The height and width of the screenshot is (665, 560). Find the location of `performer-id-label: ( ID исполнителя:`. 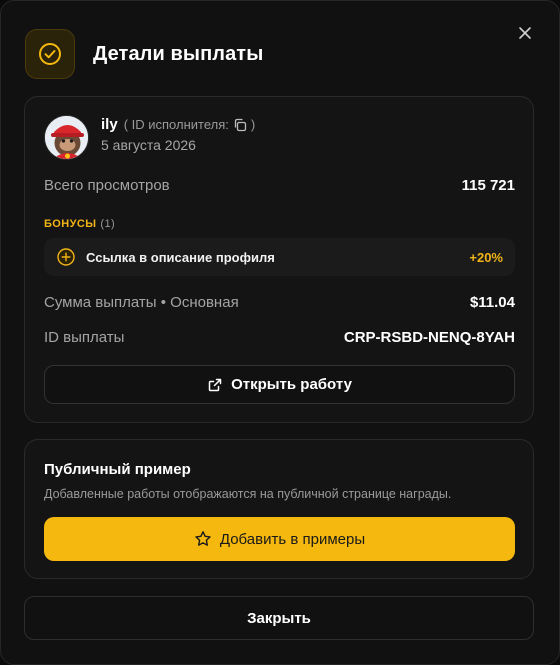

performer-id-label: ( ID исполнителя: is located at coordinates (176, 124).